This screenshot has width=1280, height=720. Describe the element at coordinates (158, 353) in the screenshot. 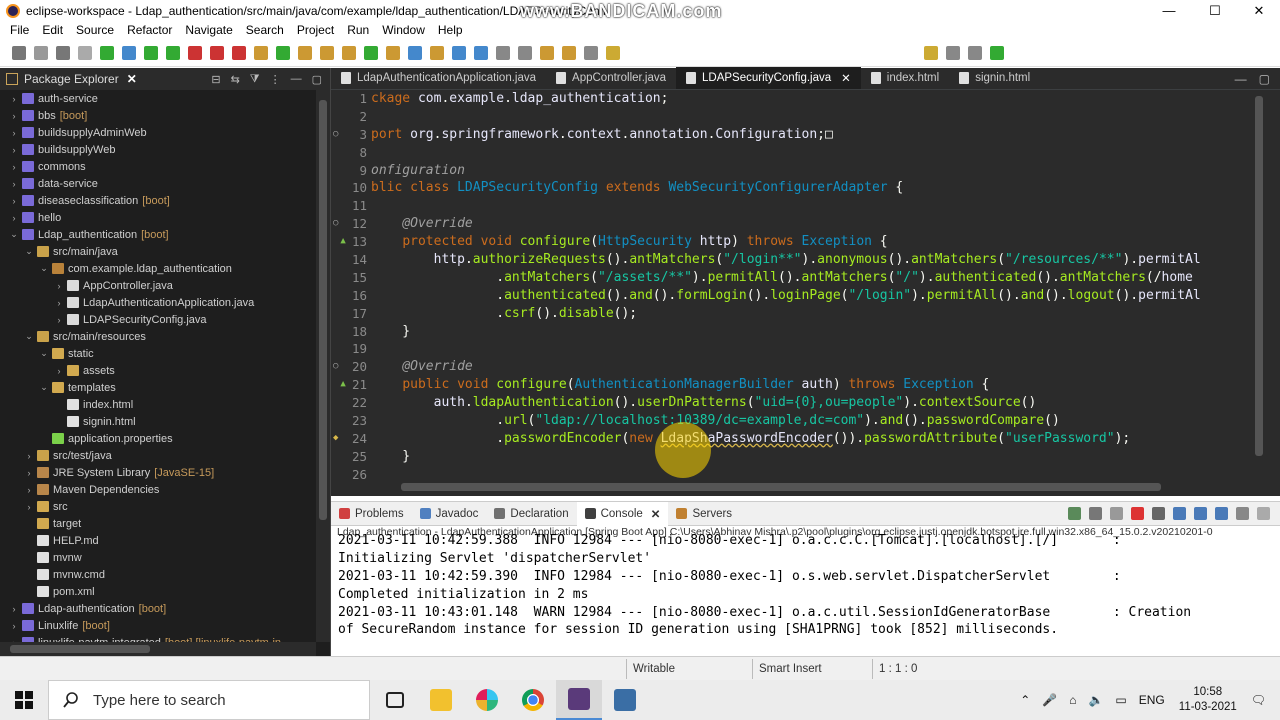

I see `tree-item: ⌄ static` at that location.